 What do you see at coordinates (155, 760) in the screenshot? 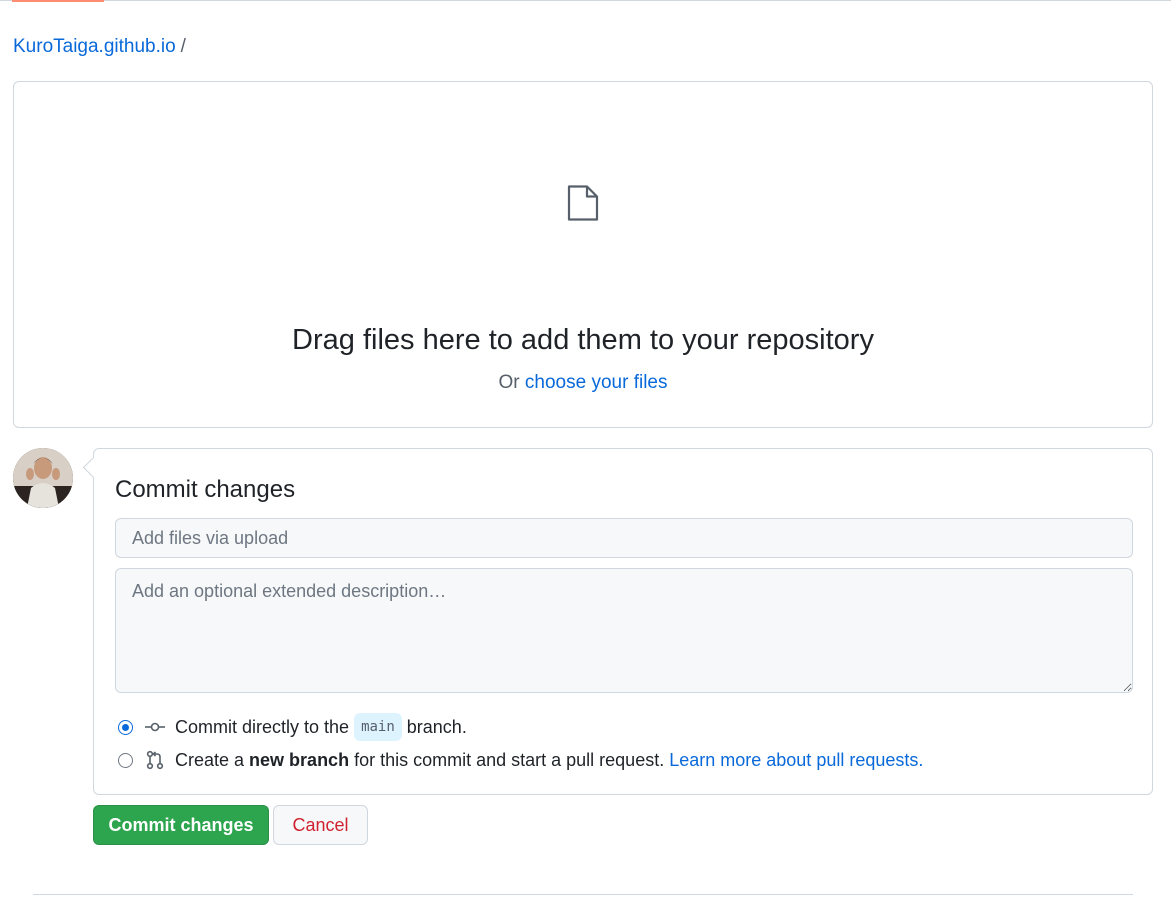
I see `git-pull-request-icon` at bounding box center [155, 760].